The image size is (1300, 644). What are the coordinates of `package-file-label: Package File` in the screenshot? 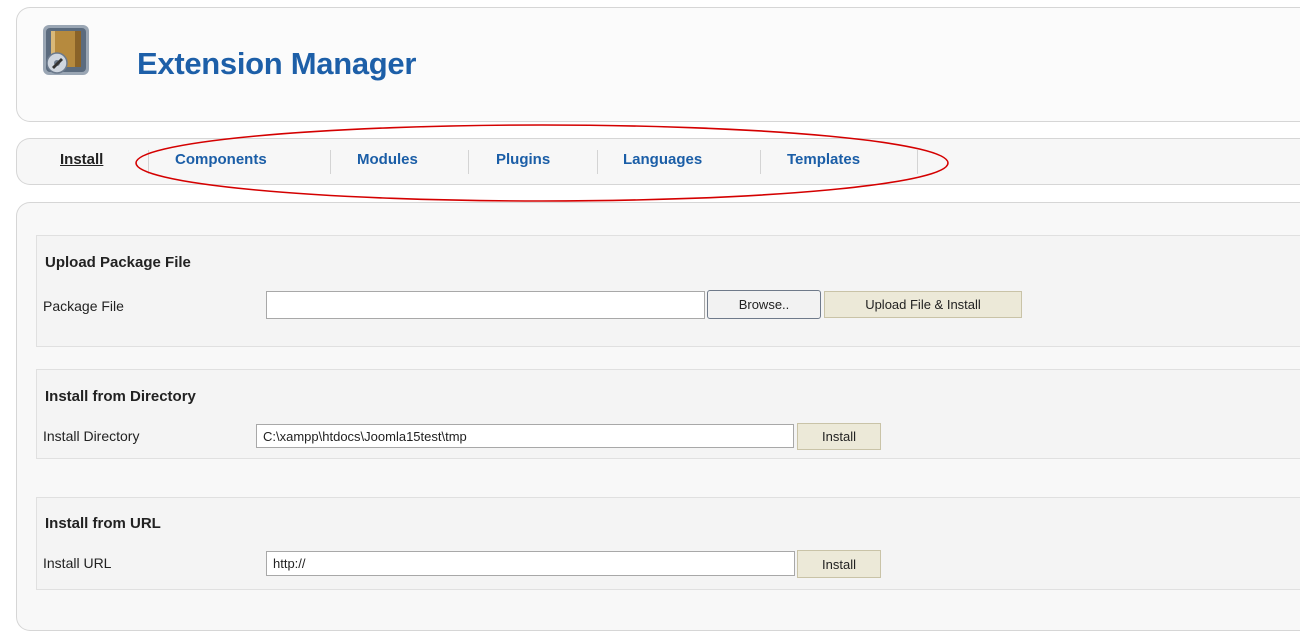 It's located at (83, 306).